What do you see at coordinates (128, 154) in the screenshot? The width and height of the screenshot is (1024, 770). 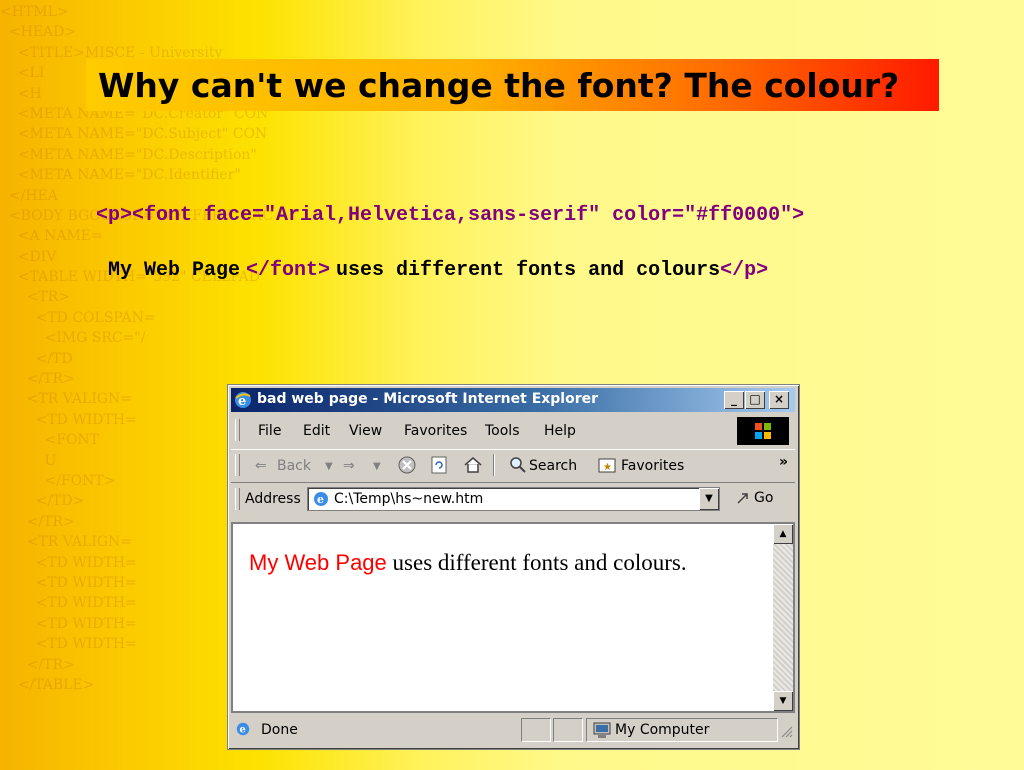 I see `background-code-line: <META NAME="DC.Description"` at bounding box center [128, 154].